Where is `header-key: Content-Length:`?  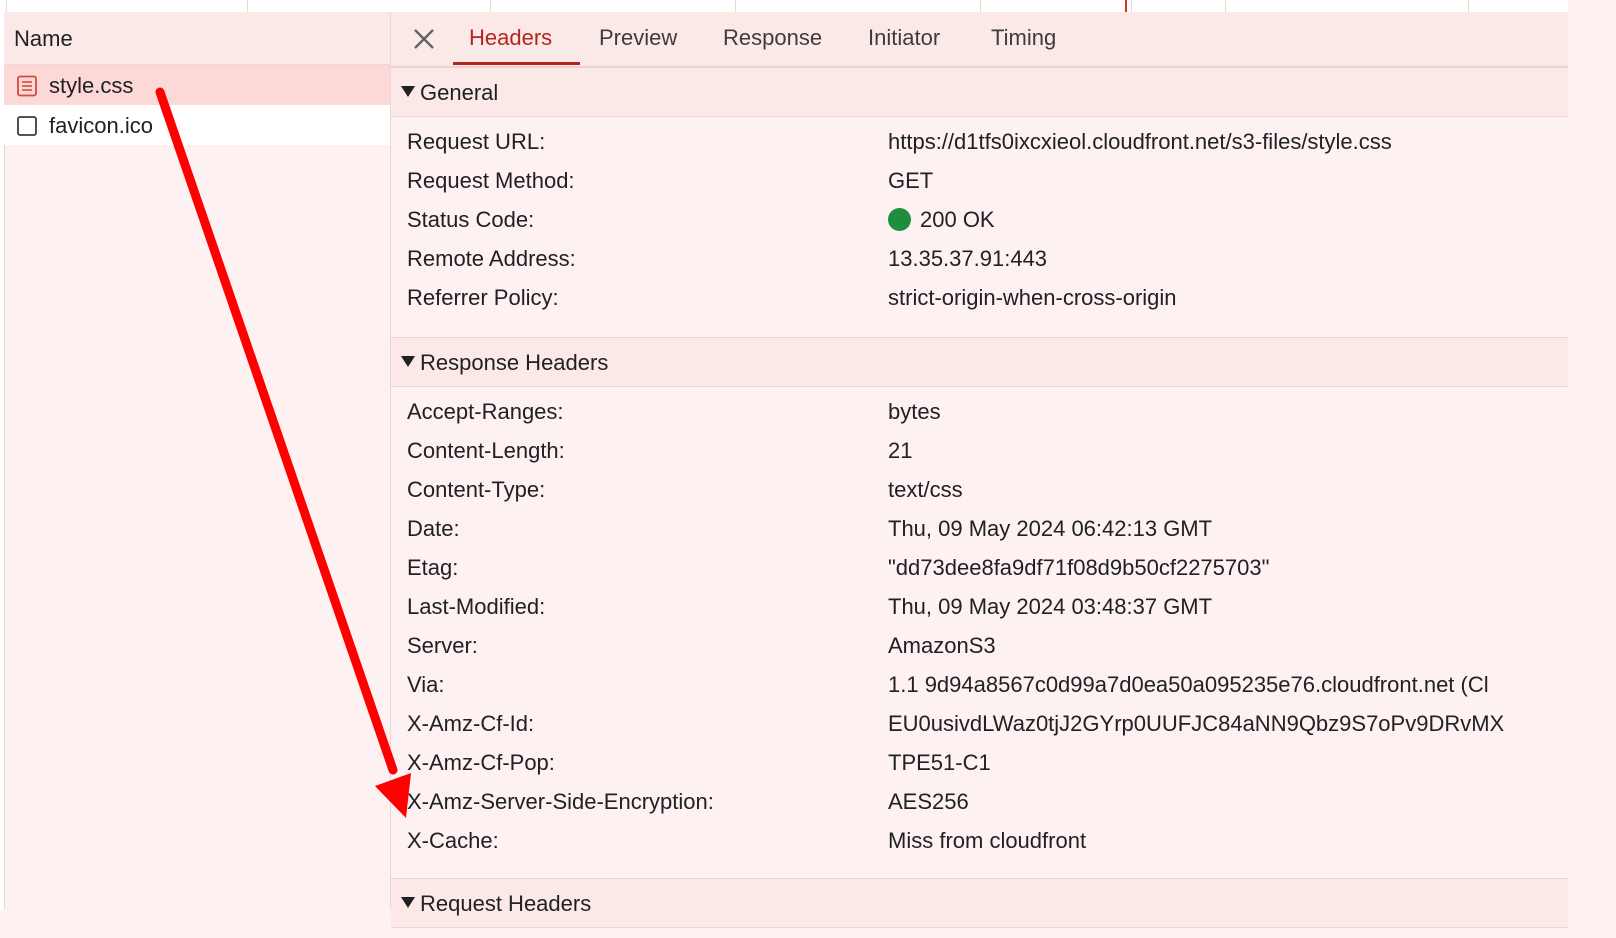
header-key: Content-Length: is located at coordinates (486, 450).